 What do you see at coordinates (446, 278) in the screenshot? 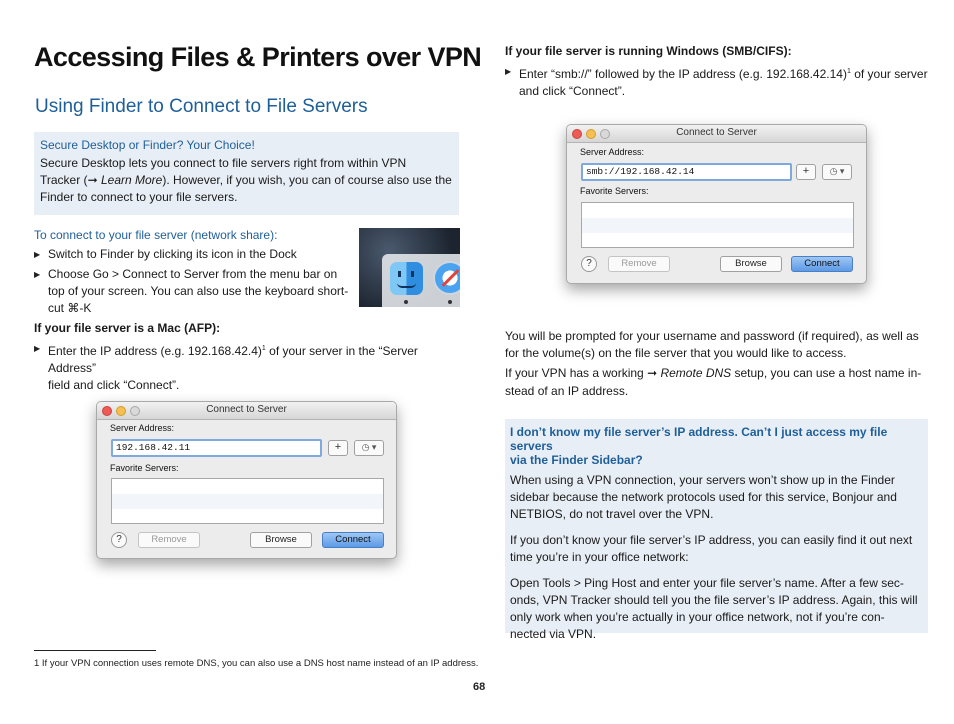
I see `safari-icon` at bounding box center [446, 278].